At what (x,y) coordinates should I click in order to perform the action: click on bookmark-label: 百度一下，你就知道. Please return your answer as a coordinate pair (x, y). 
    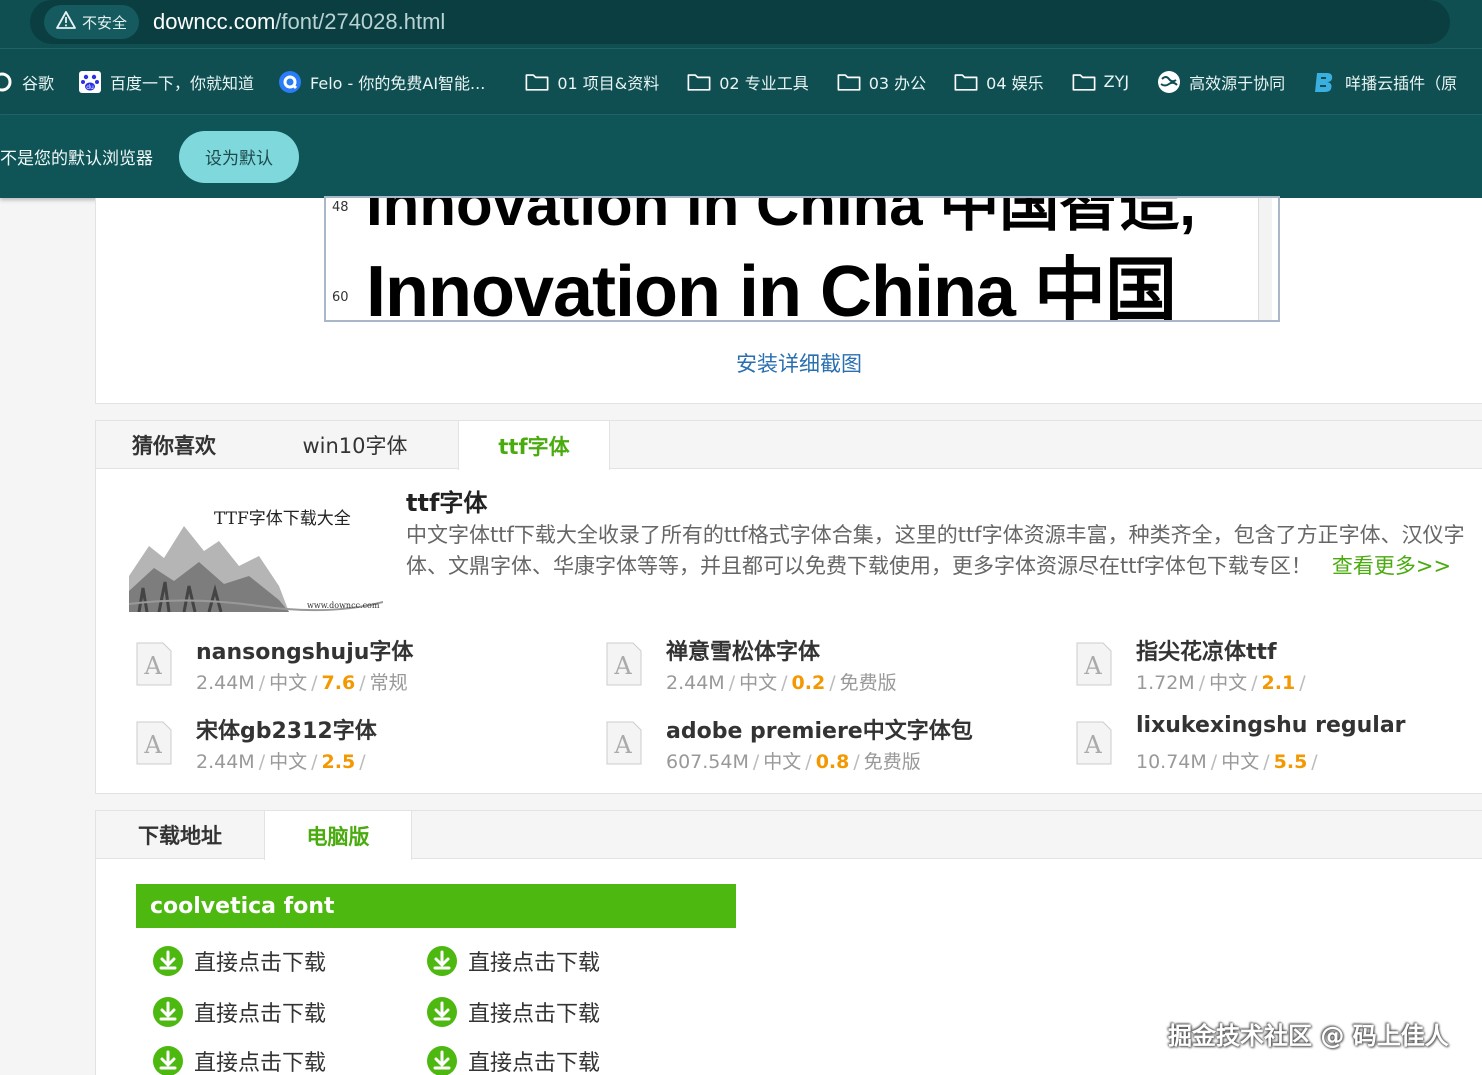
    Looking at the image, I should click on (182, 83).